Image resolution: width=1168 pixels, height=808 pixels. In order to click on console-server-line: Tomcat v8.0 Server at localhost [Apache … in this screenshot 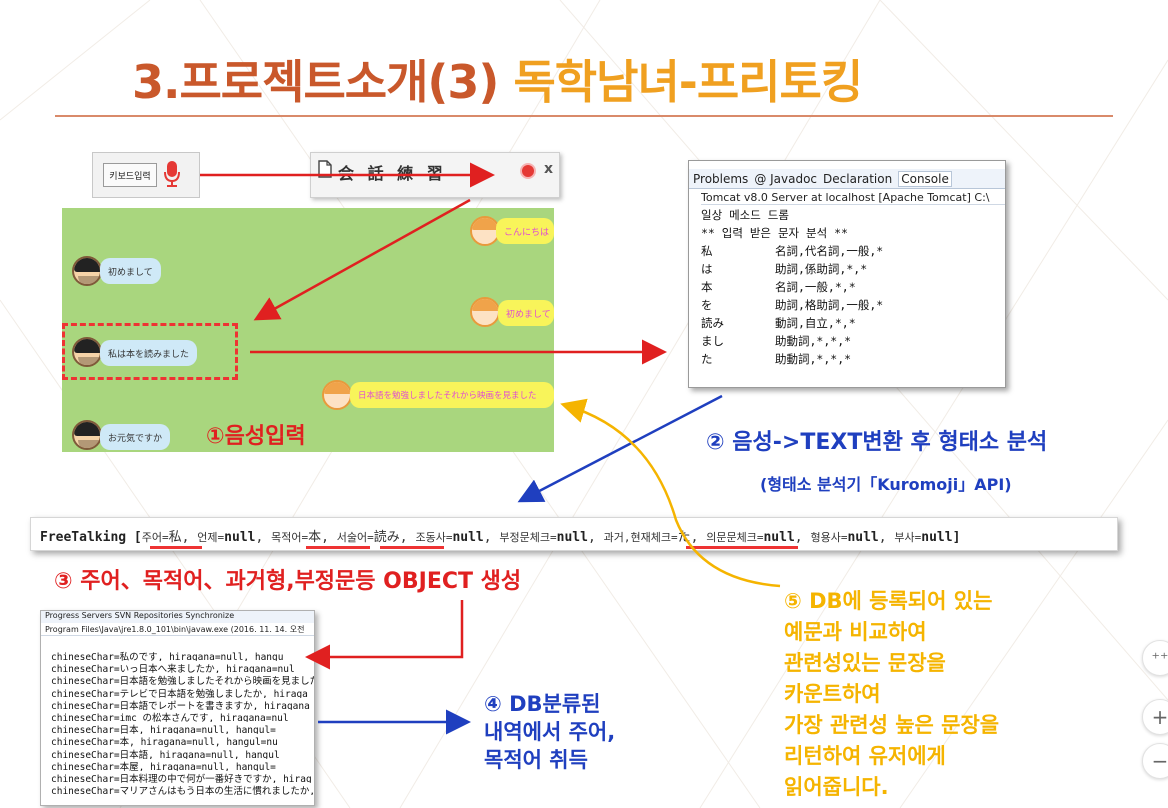, I will do `click(853, 198)`.